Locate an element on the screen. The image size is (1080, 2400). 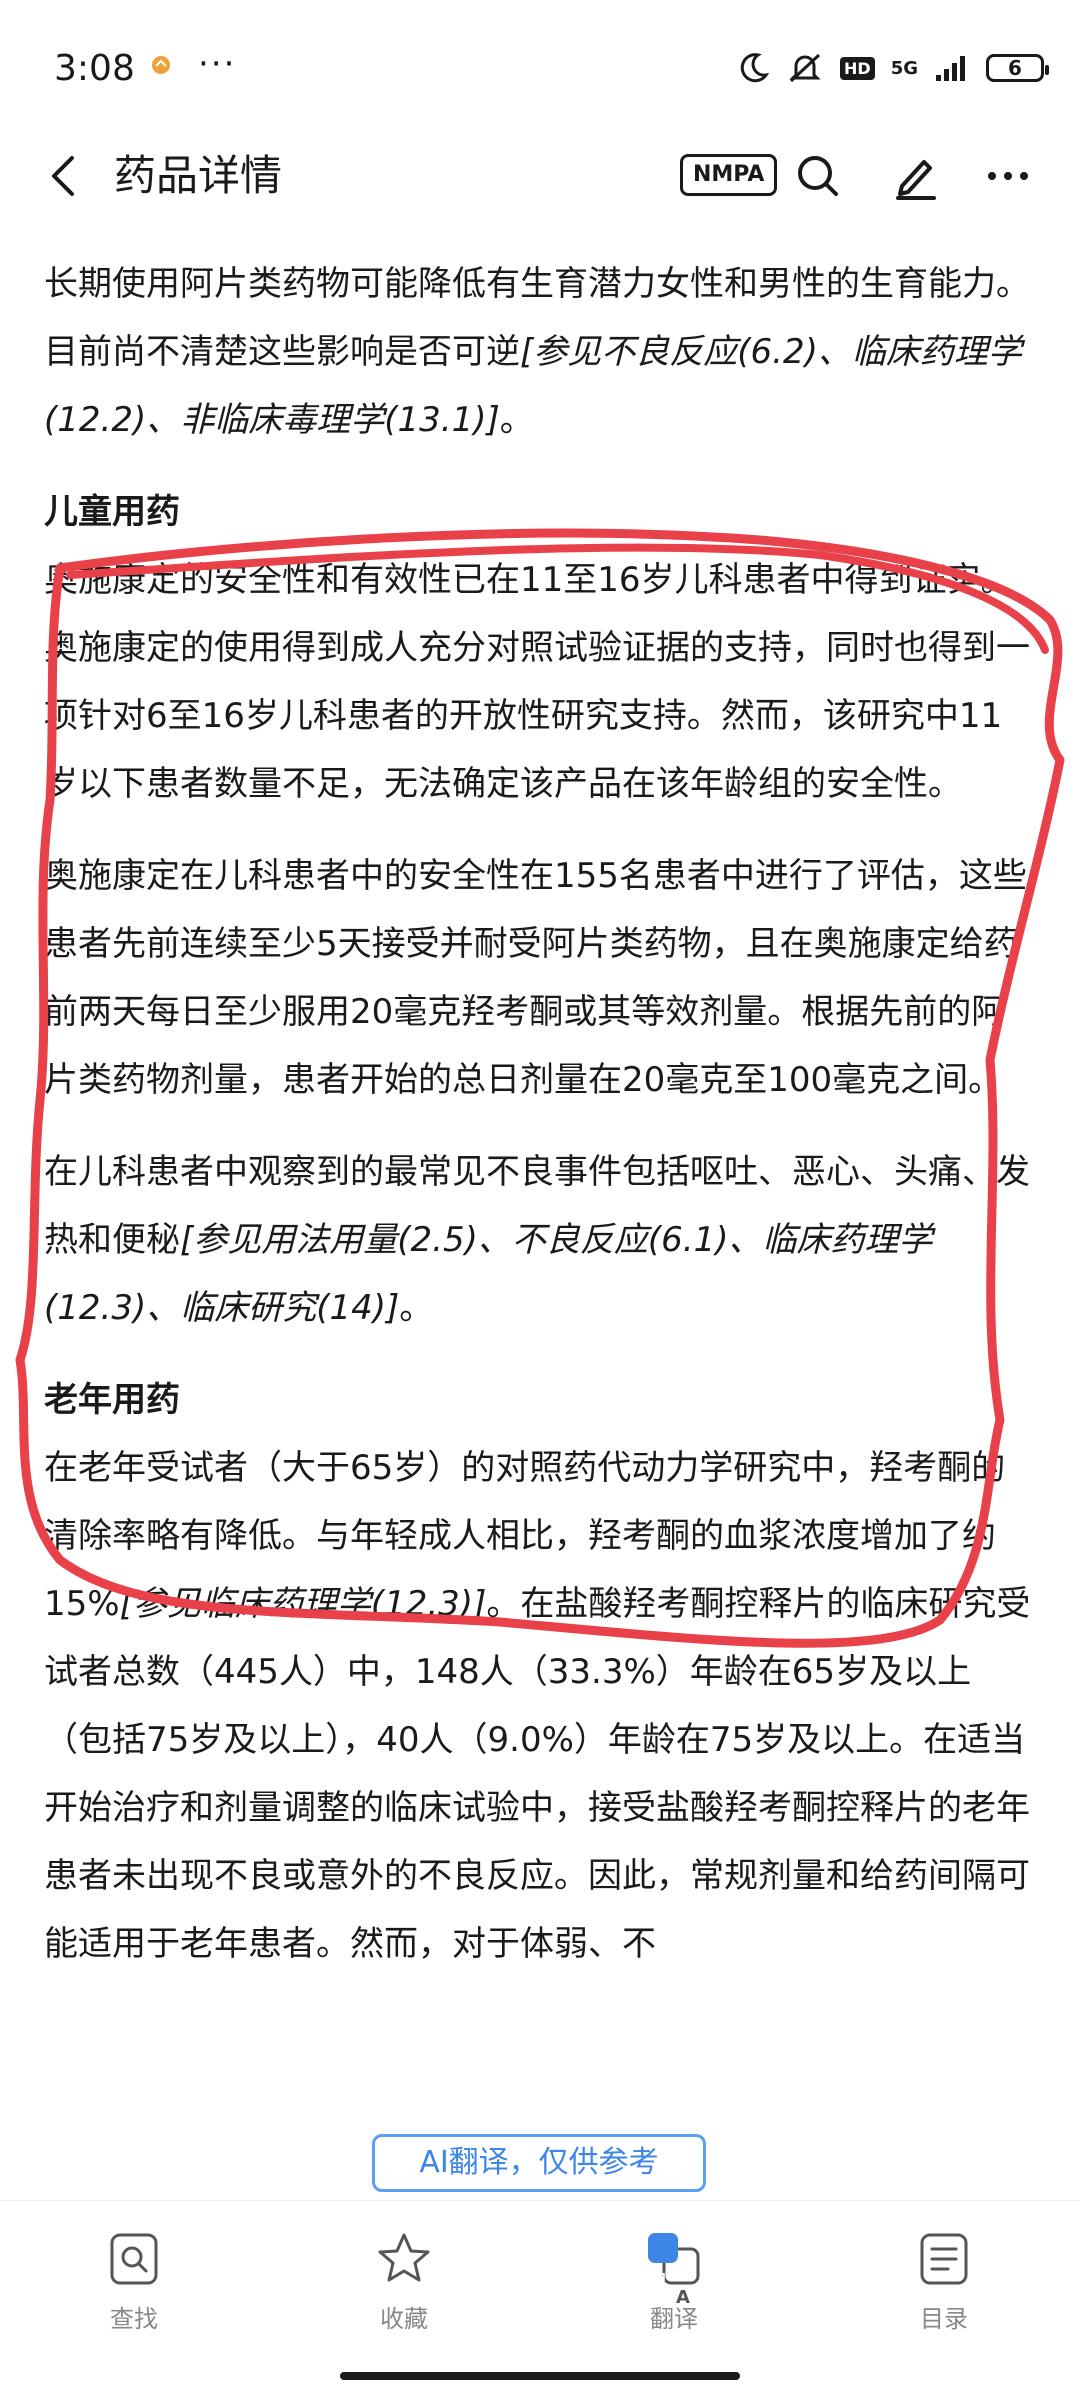
back-button is located at coordinates (65, 176).